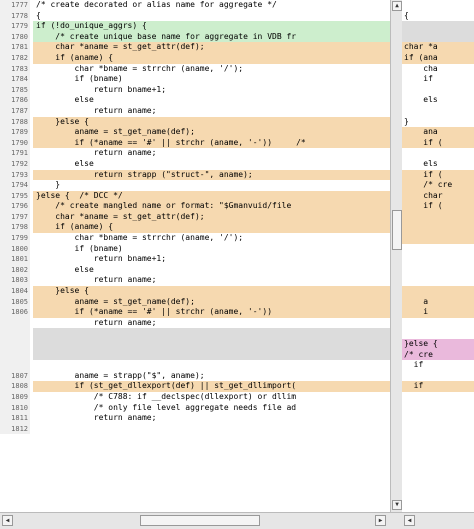 This screenshot has width=474, height=529. Describe the element at coordinates (195, 47) in the screenshot. I see `code-line: 1781 char *aname = st_get_attr(def);` at that location.